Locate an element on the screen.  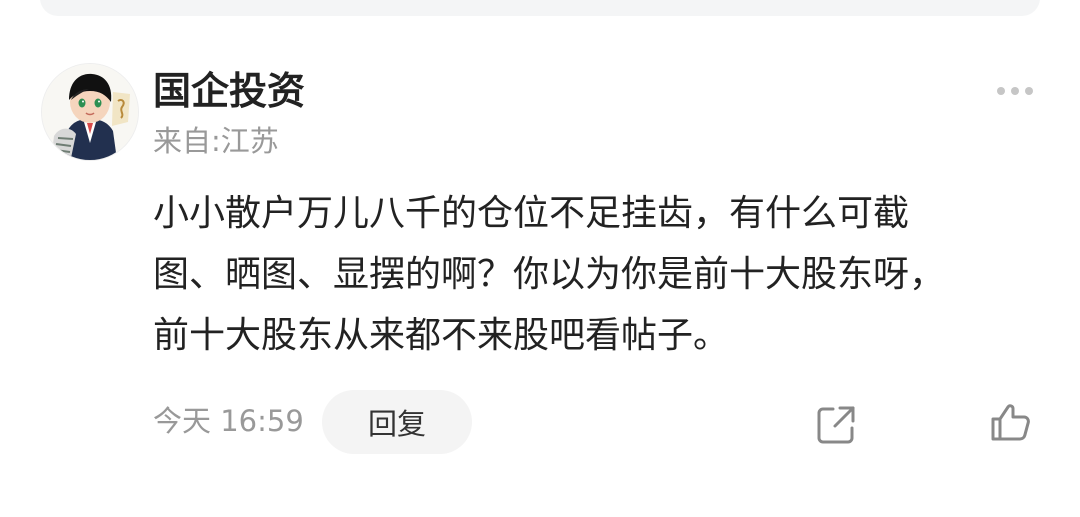
reply-button-label: 回复 is located at coordinates (396, 424).